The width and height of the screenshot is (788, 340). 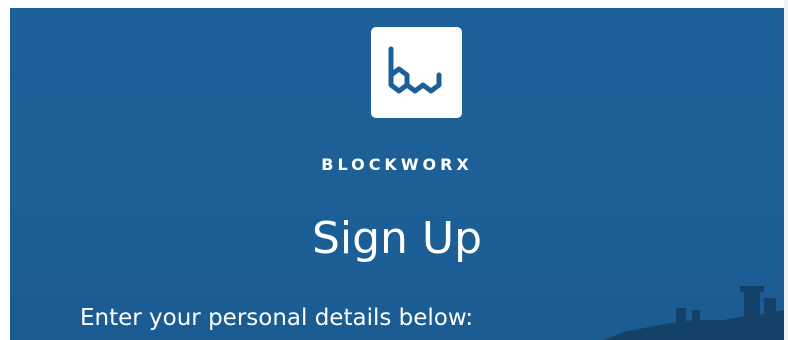 I want to click on blockworx-logo, so click(x=416, y=72).